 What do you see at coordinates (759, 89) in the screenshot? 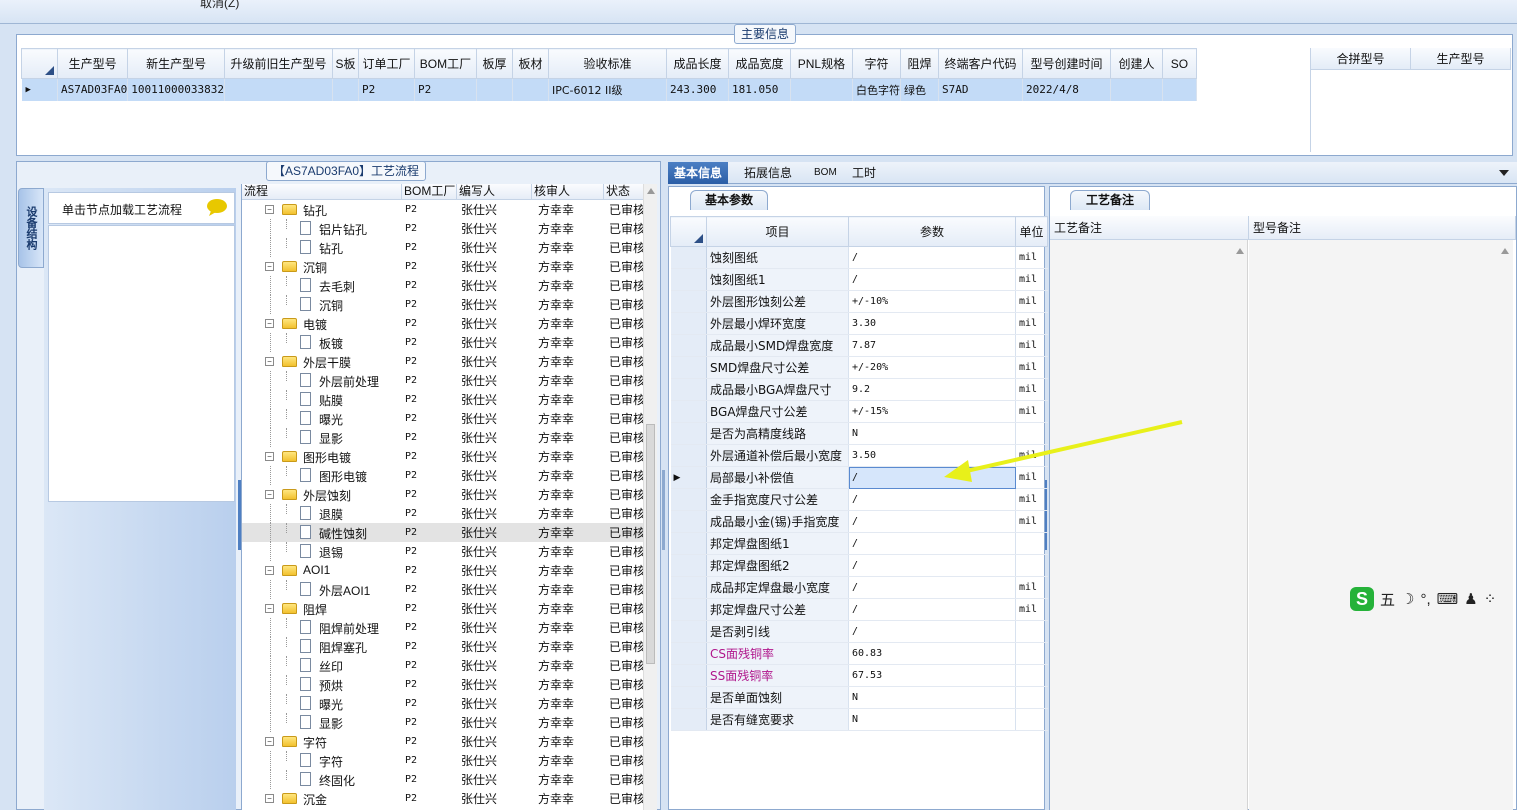
I see `main-cell: 181.050` at bounding box center [759, 89].